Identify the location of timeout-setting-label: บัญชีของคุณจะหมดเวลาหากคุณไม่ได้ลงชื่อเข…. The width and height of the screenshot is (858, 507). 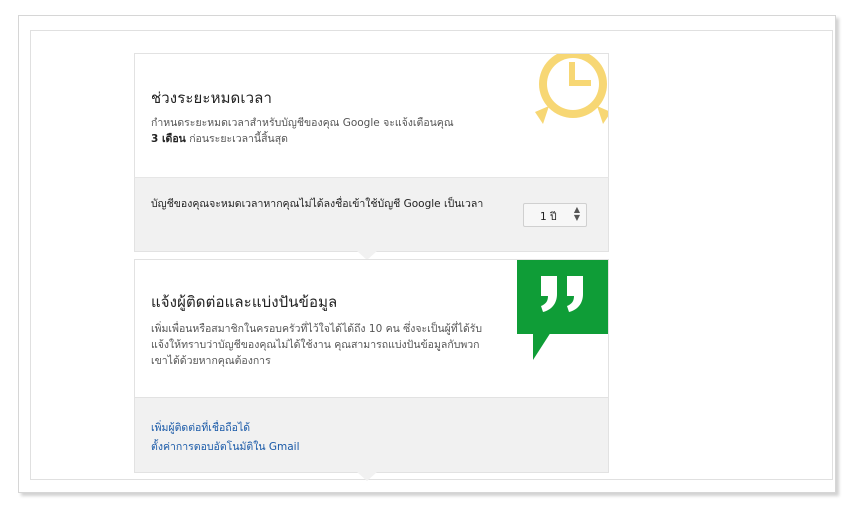
(317, 204).